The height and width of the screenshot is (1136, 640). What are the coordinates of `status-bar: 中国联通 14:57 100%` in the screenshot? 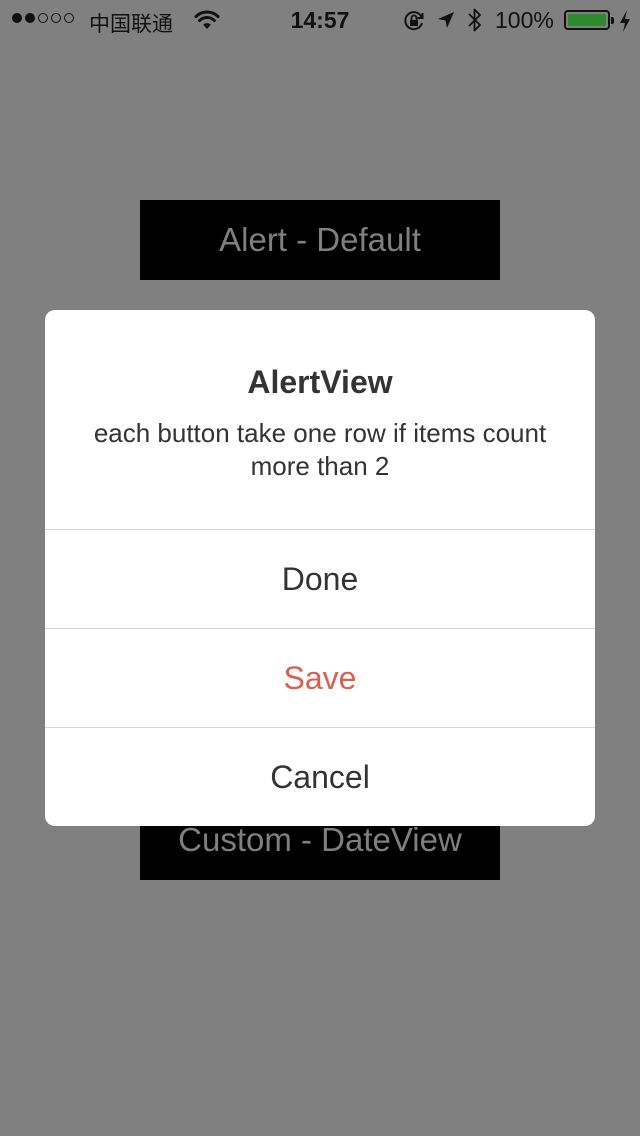 It's located at (320, 20).